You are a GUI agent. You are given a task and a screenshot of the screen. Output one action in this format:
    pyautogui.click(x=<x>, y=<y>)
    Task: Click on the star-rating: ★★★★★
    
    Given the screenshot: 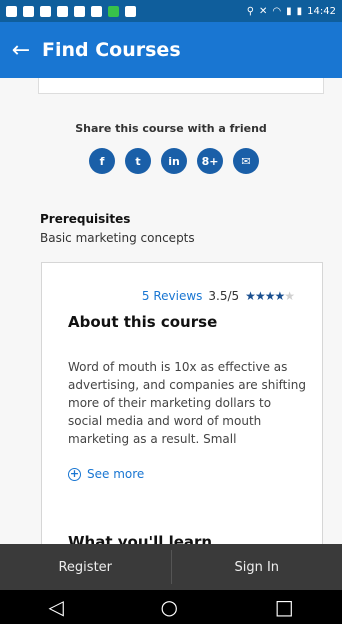 What is the action you would take?
    pyautogui.click(x=270, y=296)
    